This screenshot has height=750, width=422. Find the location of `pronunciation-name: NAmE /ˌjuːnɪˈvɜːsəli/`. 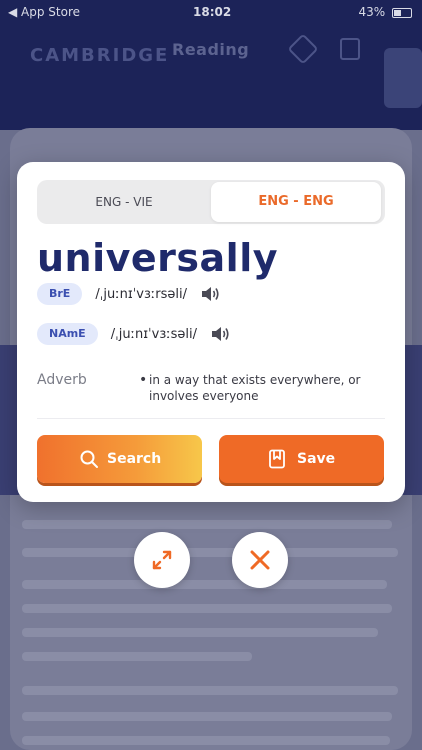

pronunciation-name: NAmE /ˌjuːnɪˈvɜːsəli/ is located at coordinates (133, 335).